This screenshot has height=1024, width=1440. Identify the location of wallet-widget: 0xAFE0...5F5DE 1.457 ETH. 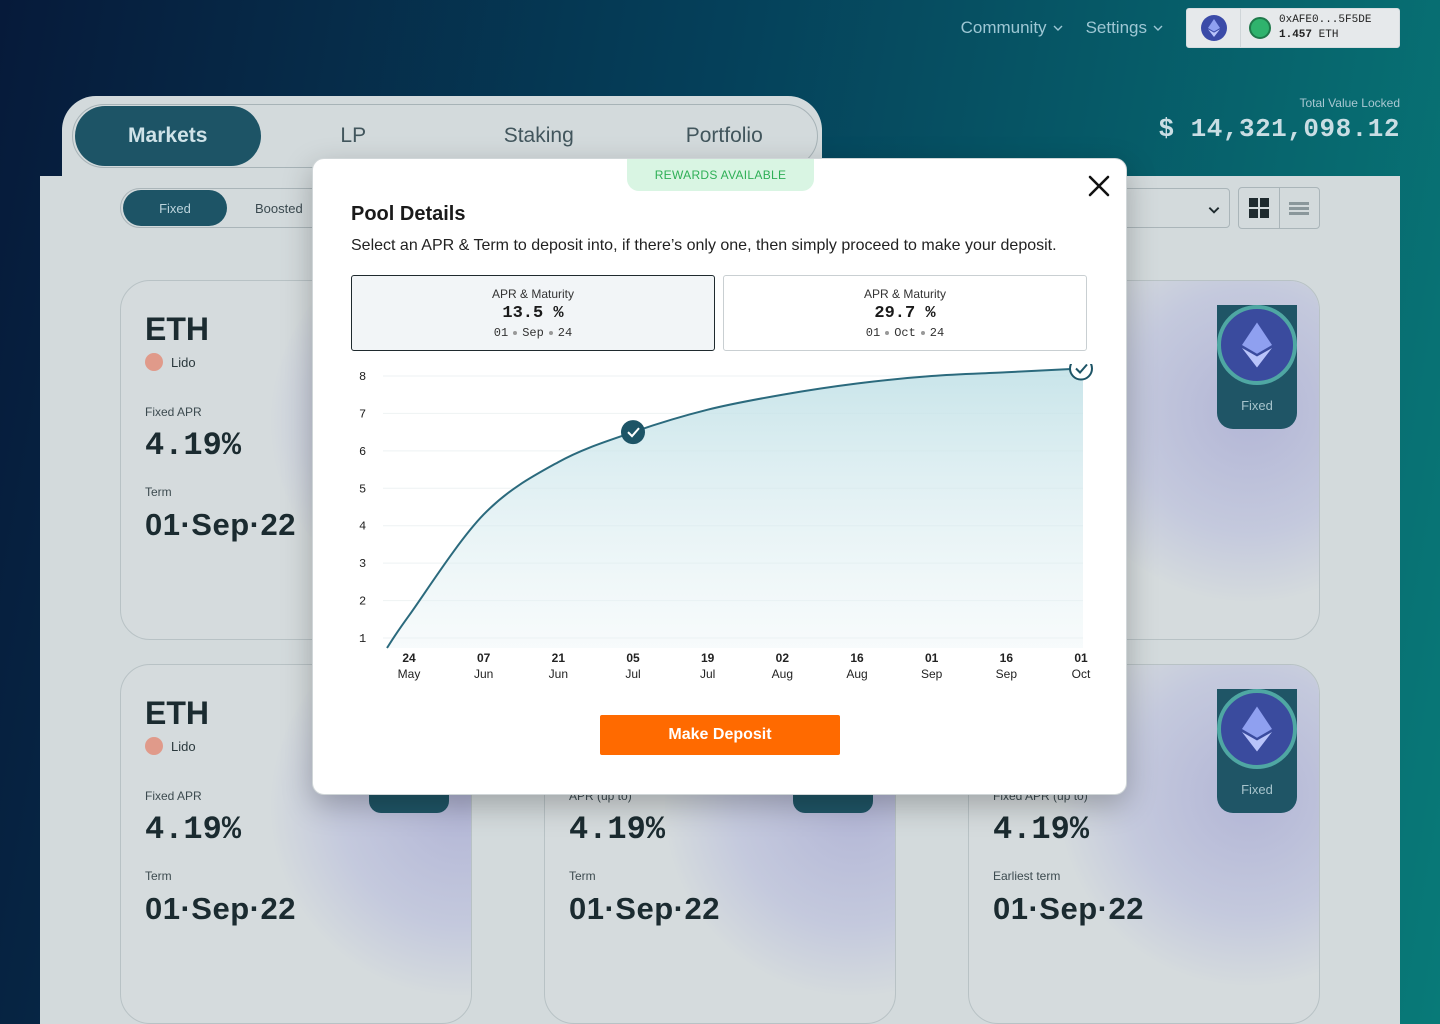
(1293, 28).